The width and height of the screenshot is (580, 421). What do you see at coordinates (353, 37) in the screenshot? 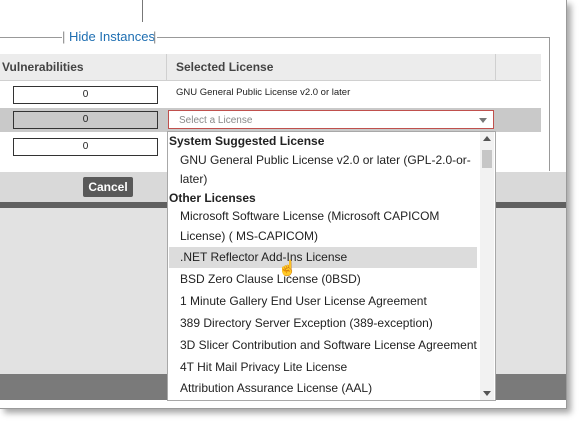
I see `fieldset-border-right` at bounding box center [353, 37].